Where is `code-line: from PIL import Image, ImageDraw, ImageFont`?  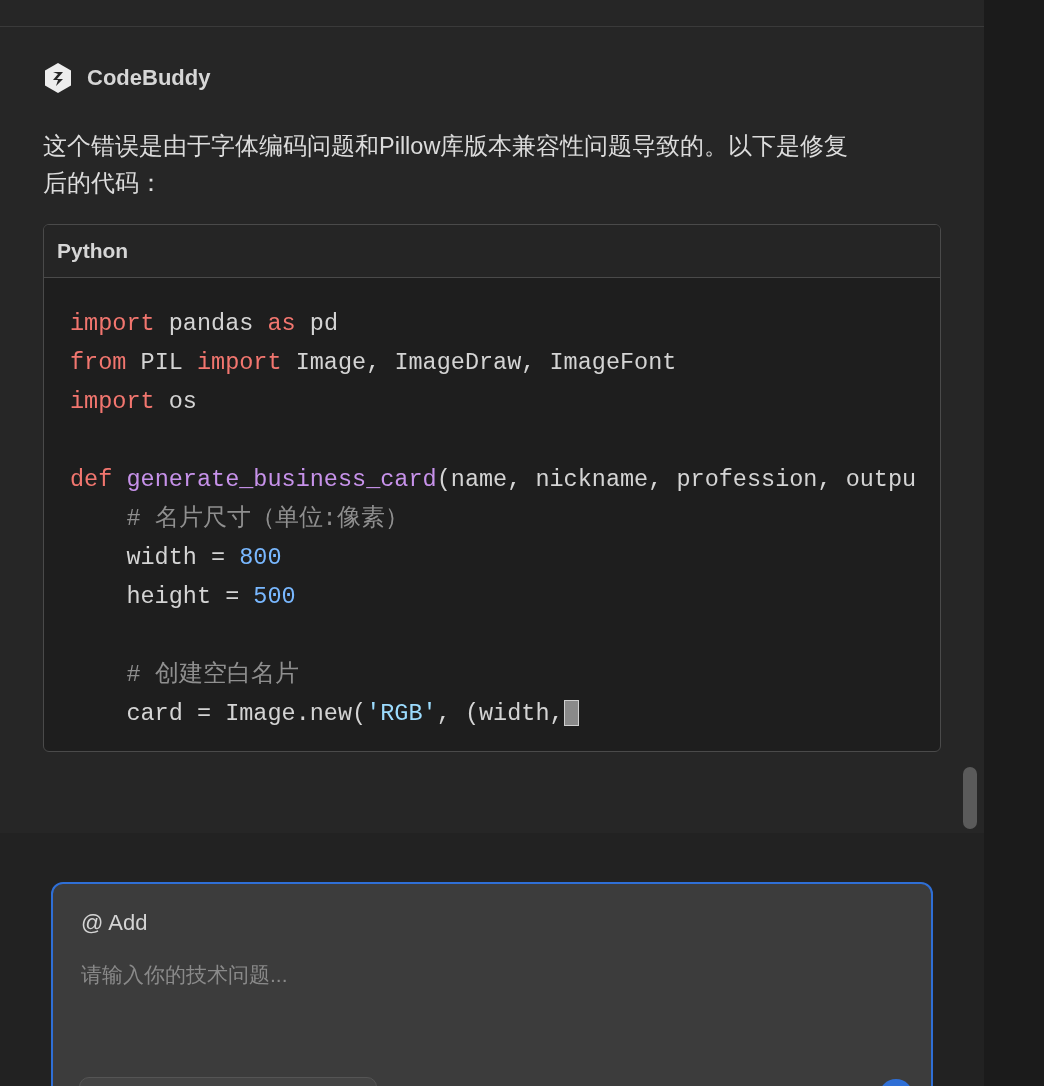
code-line: from PIL import Image, ImageDraw, ImageFont is located at coordinates (373, 362).